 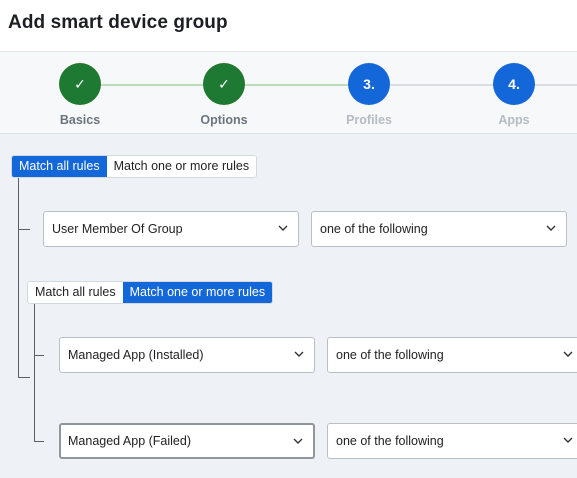 What do you see at coordinates (80, 120) in the screenshot?
I see `step-label: Basics` at bounding box center [80, 120].